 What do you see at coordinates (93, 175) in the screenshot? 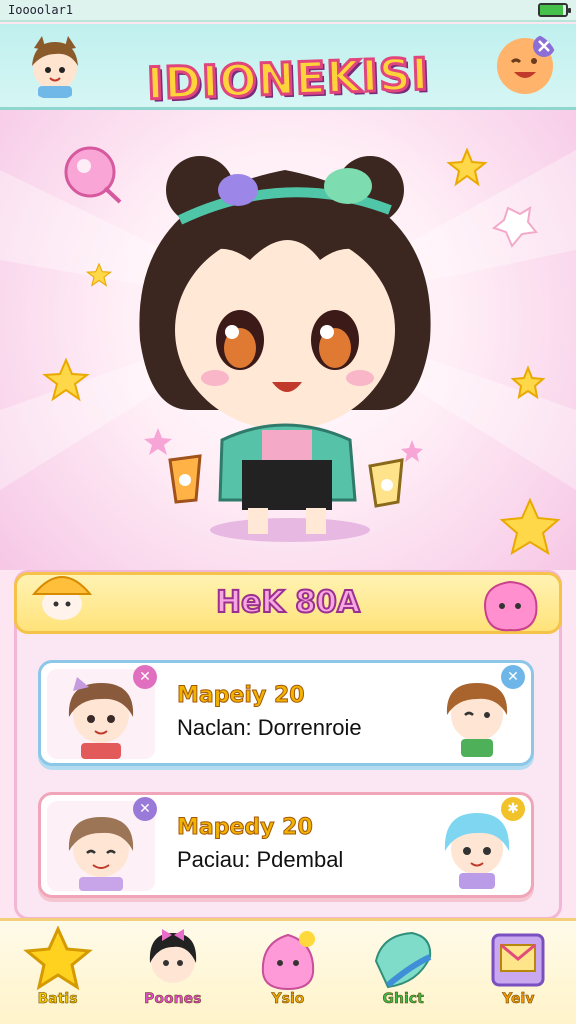
I see `candy-icon` at bounding box center [93, 175].